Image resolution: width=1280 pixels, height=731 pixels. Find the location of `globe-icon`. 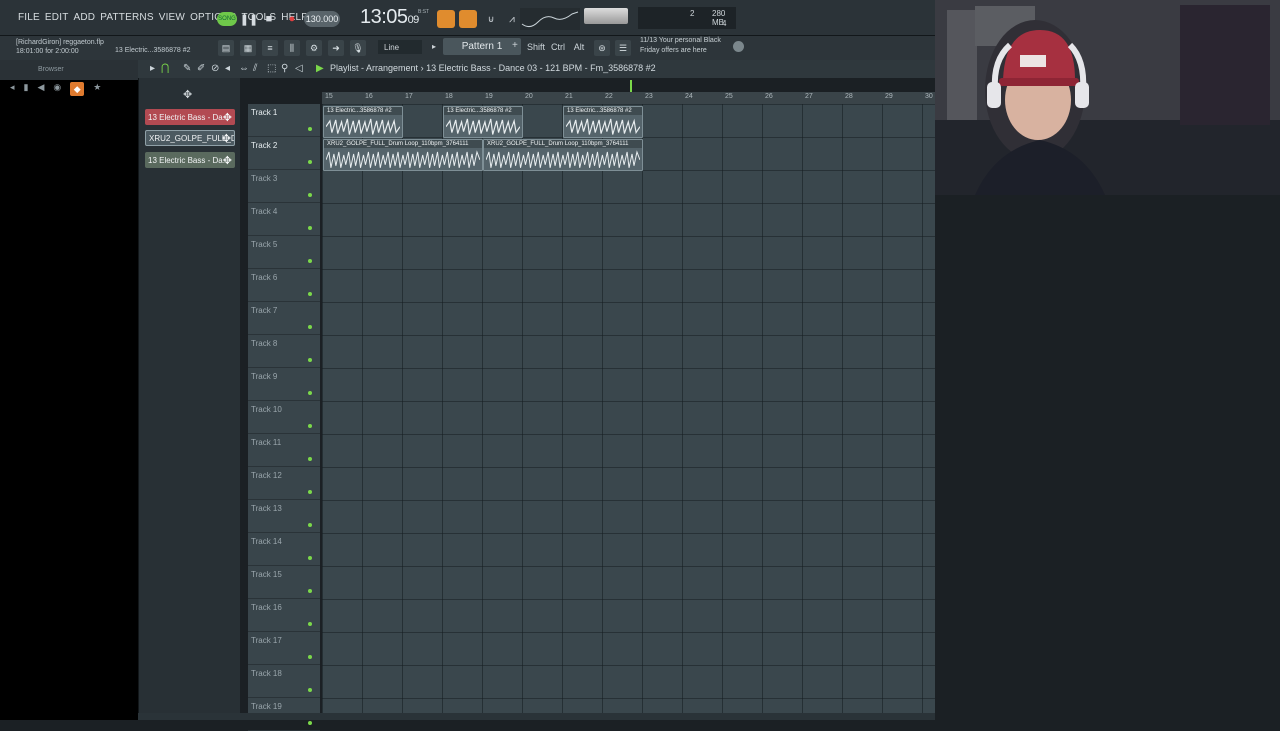

globe-icon is located at coordinates (738, 46).